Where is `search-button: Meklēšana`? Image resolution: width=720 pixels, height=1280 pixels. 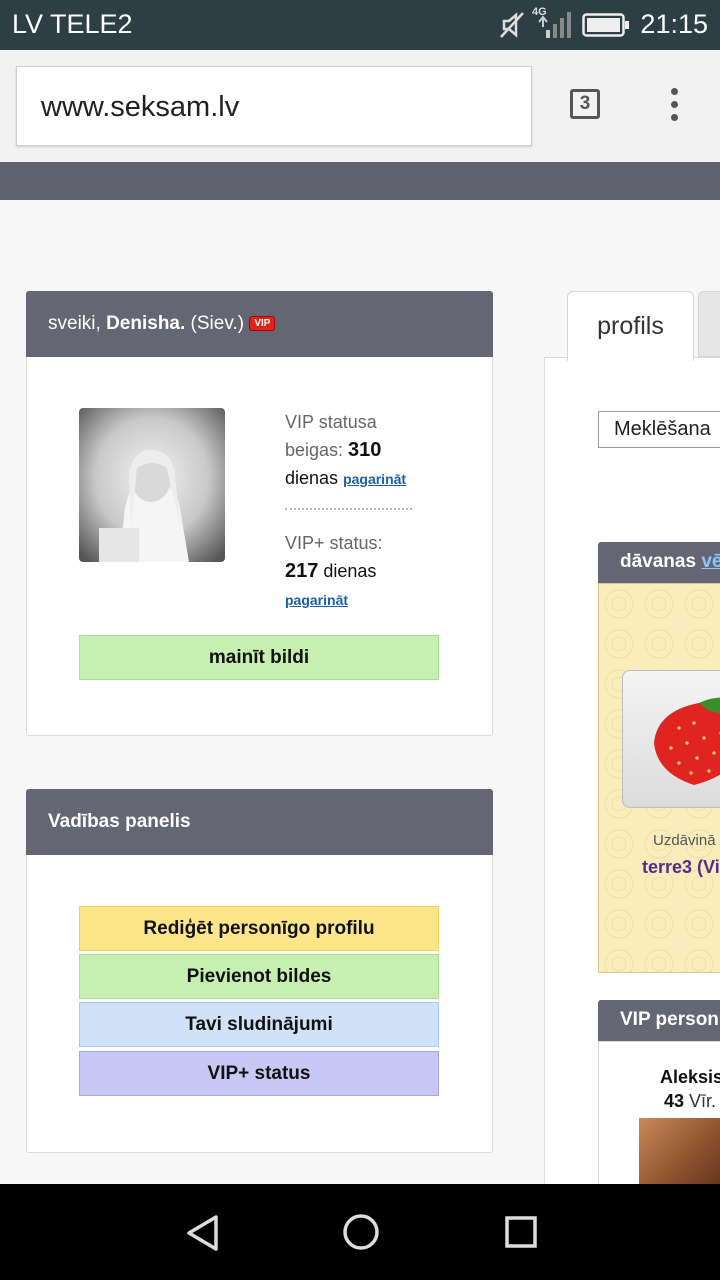 search-button: Meklēšana is located at coordinates (659, 429).